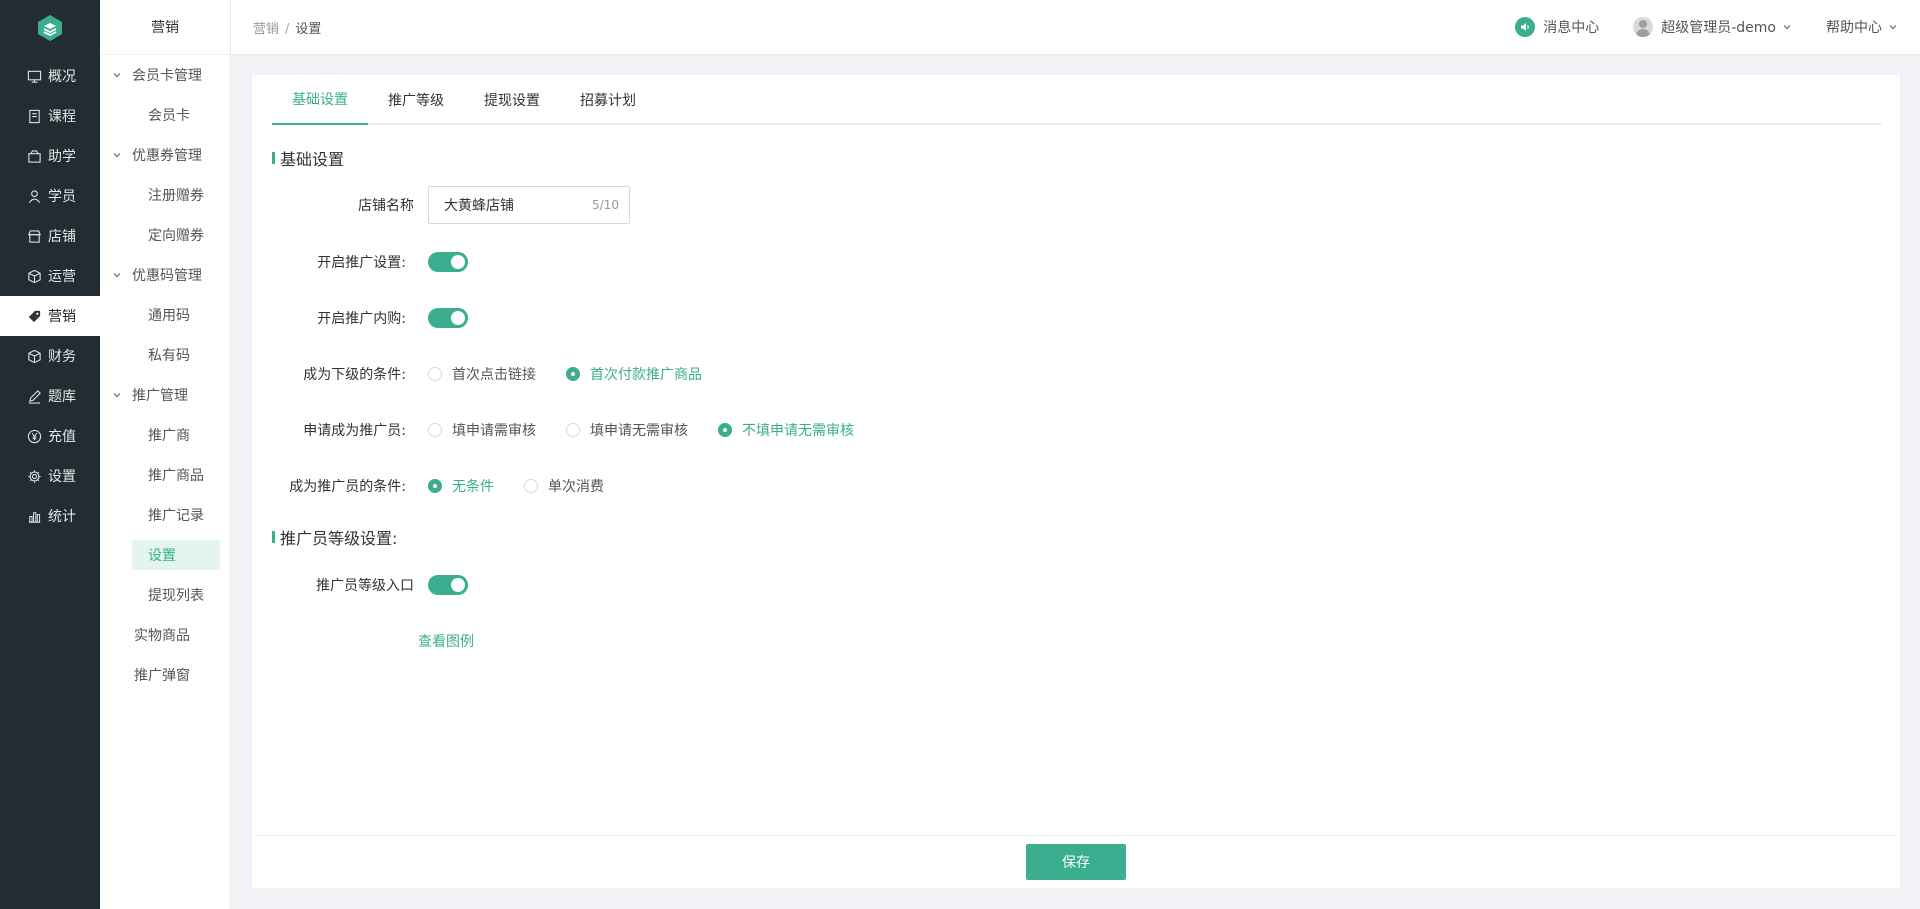 The width and height of the screenshot is (1920, 909). I want to click on apply-promoter-row: 申请成为推广员: 填申请需审核 填申请无需审核 不填申请无需审核, so click(568, 430).